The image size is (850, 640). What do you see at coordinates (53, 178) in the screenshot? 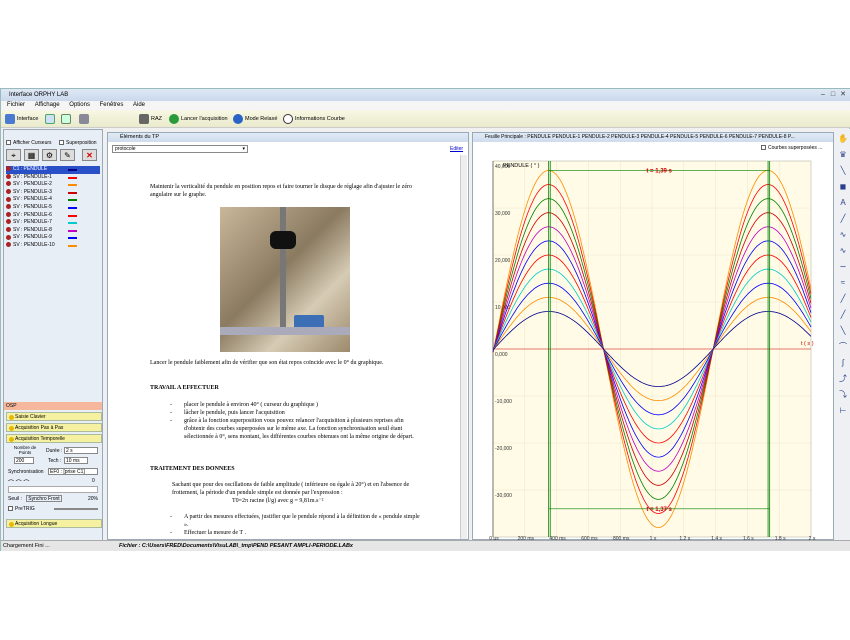
I see `curve-list-item: SV : PENDULE-1` at bounding box center [53, 178].